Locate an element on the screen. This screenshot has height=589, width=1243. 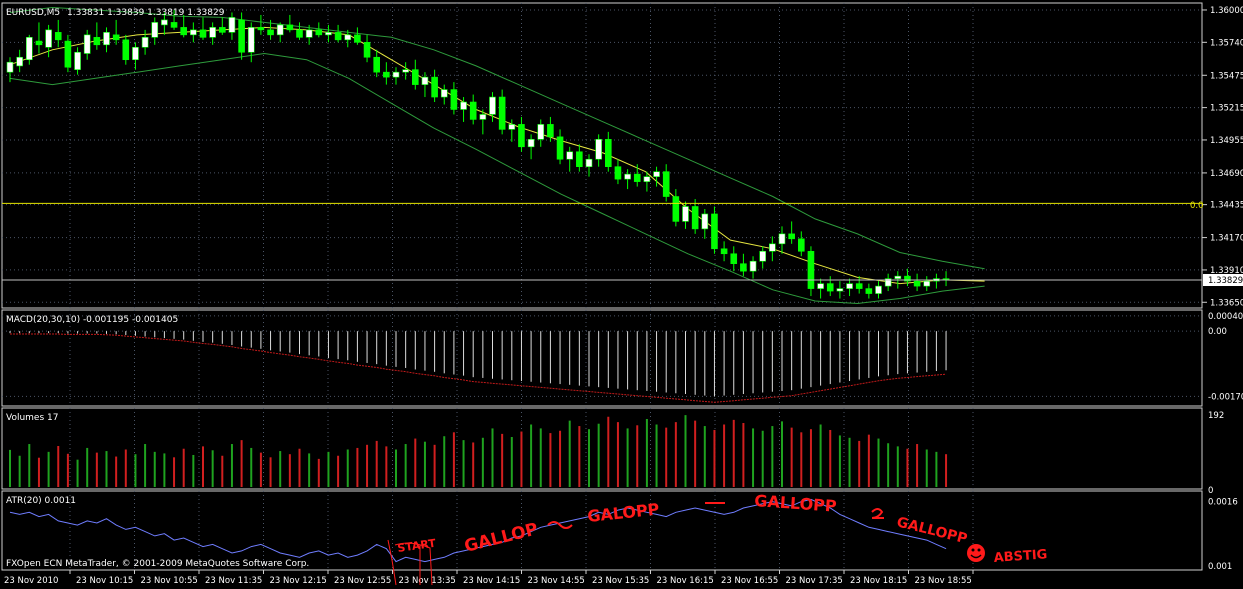
time-tick-label: 23 Nov 10:15 is located at coordinates (104, 581).